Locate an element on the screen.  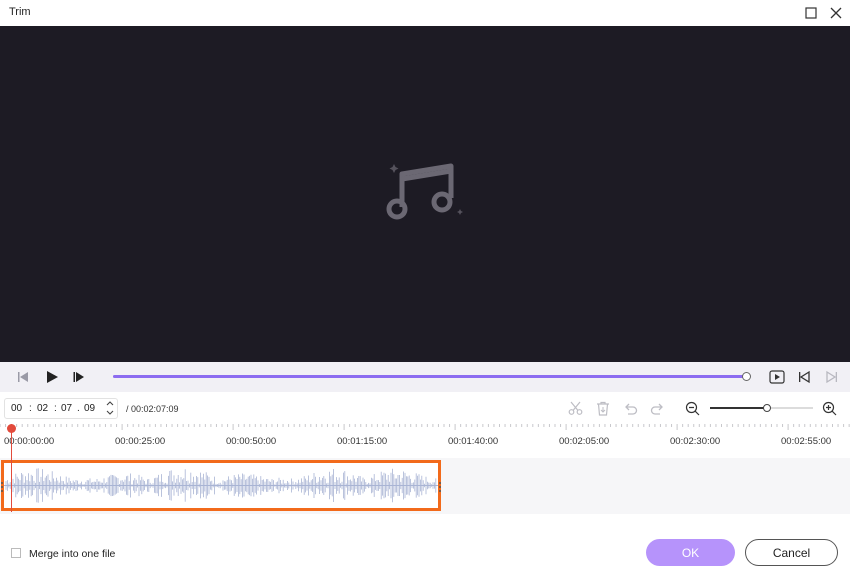
merge-label: Merge into one file is located at coordinates (72, 554).